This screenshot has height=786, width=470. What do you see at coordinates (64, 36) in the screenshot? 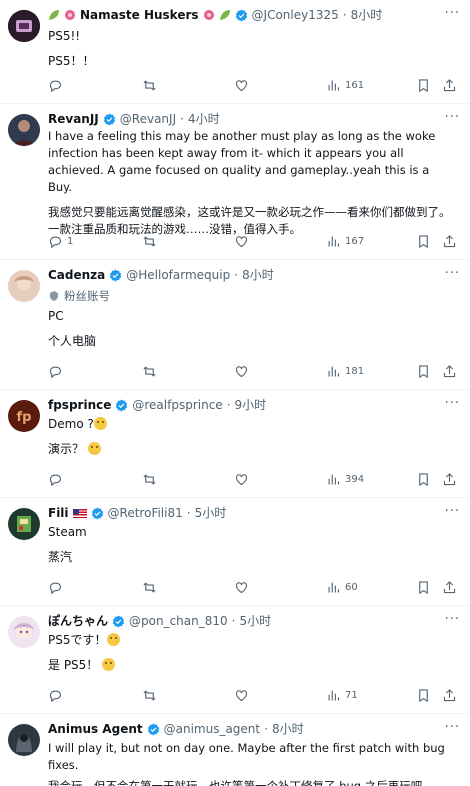
I see `post-text-original: PS5!!` at bounding box center [64, 36].